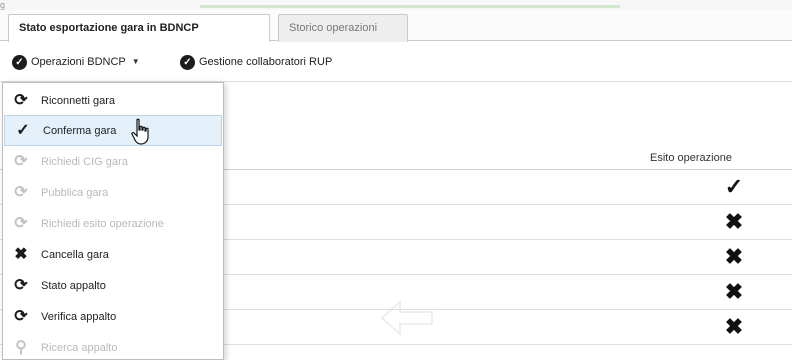 This screenshot has width=792, height=360. I want to click on menu-item-ricerca-appalto: ⚲ Ricerca appalto, so click(113, 346).